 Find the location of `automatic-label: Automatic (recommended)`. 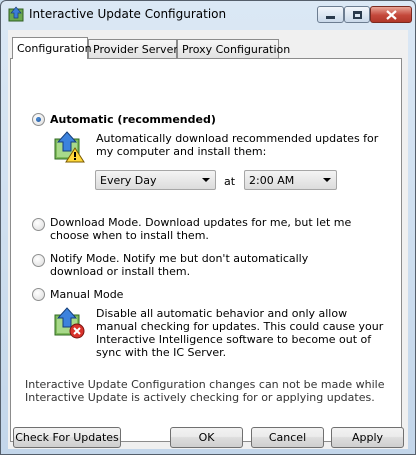

automatic-label: Automatic (recommended) is located at coordinates (133, 119).